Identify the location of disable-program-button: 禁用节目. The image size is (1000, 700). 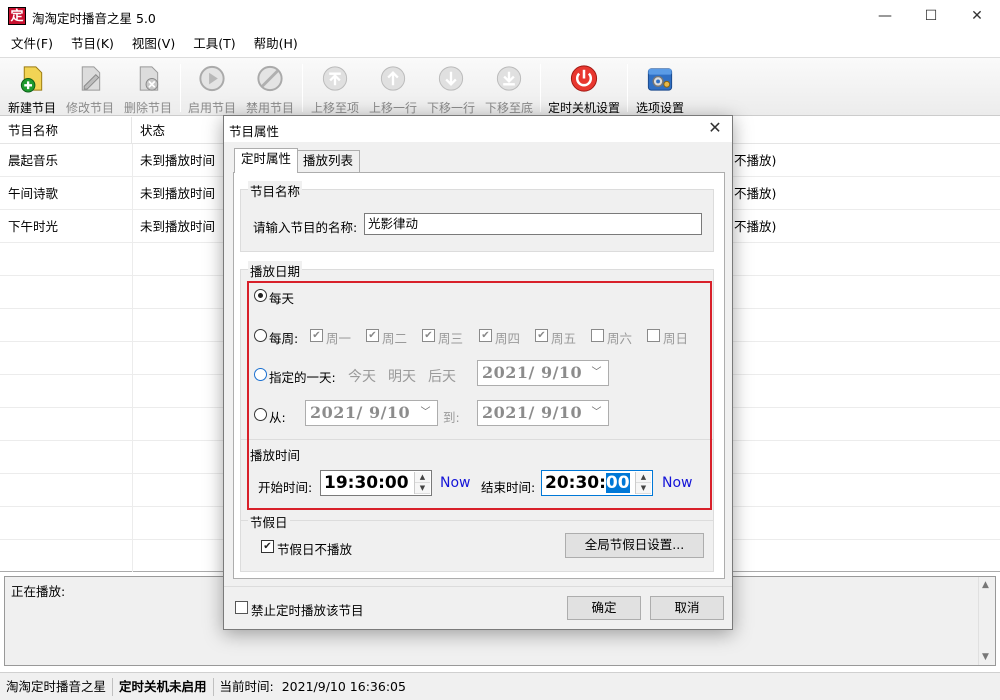
(270, 88).